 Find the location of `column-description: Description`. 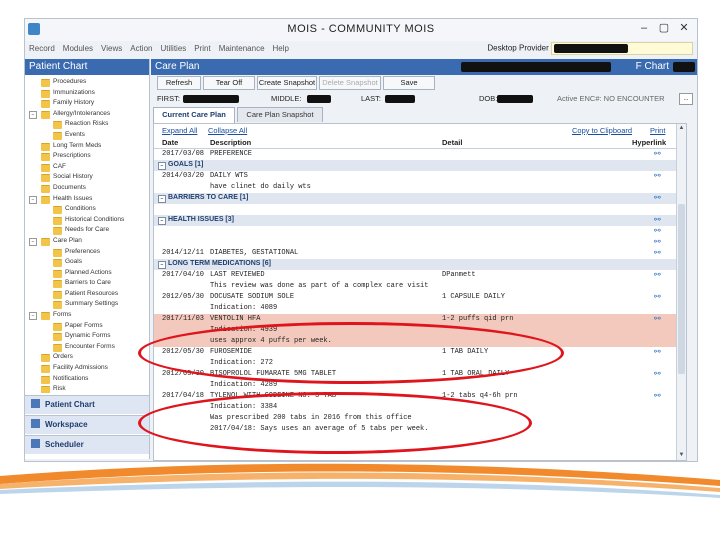

column-description: Description is located at coordinates (230, 142).